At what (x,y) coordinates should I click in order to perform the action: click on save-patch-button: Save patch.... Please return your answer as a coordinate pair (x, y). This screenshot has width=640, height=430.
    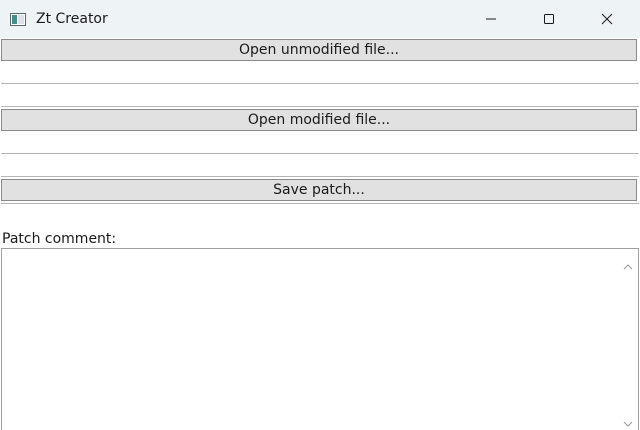
    Looking at the image, I should click on (319, 190).